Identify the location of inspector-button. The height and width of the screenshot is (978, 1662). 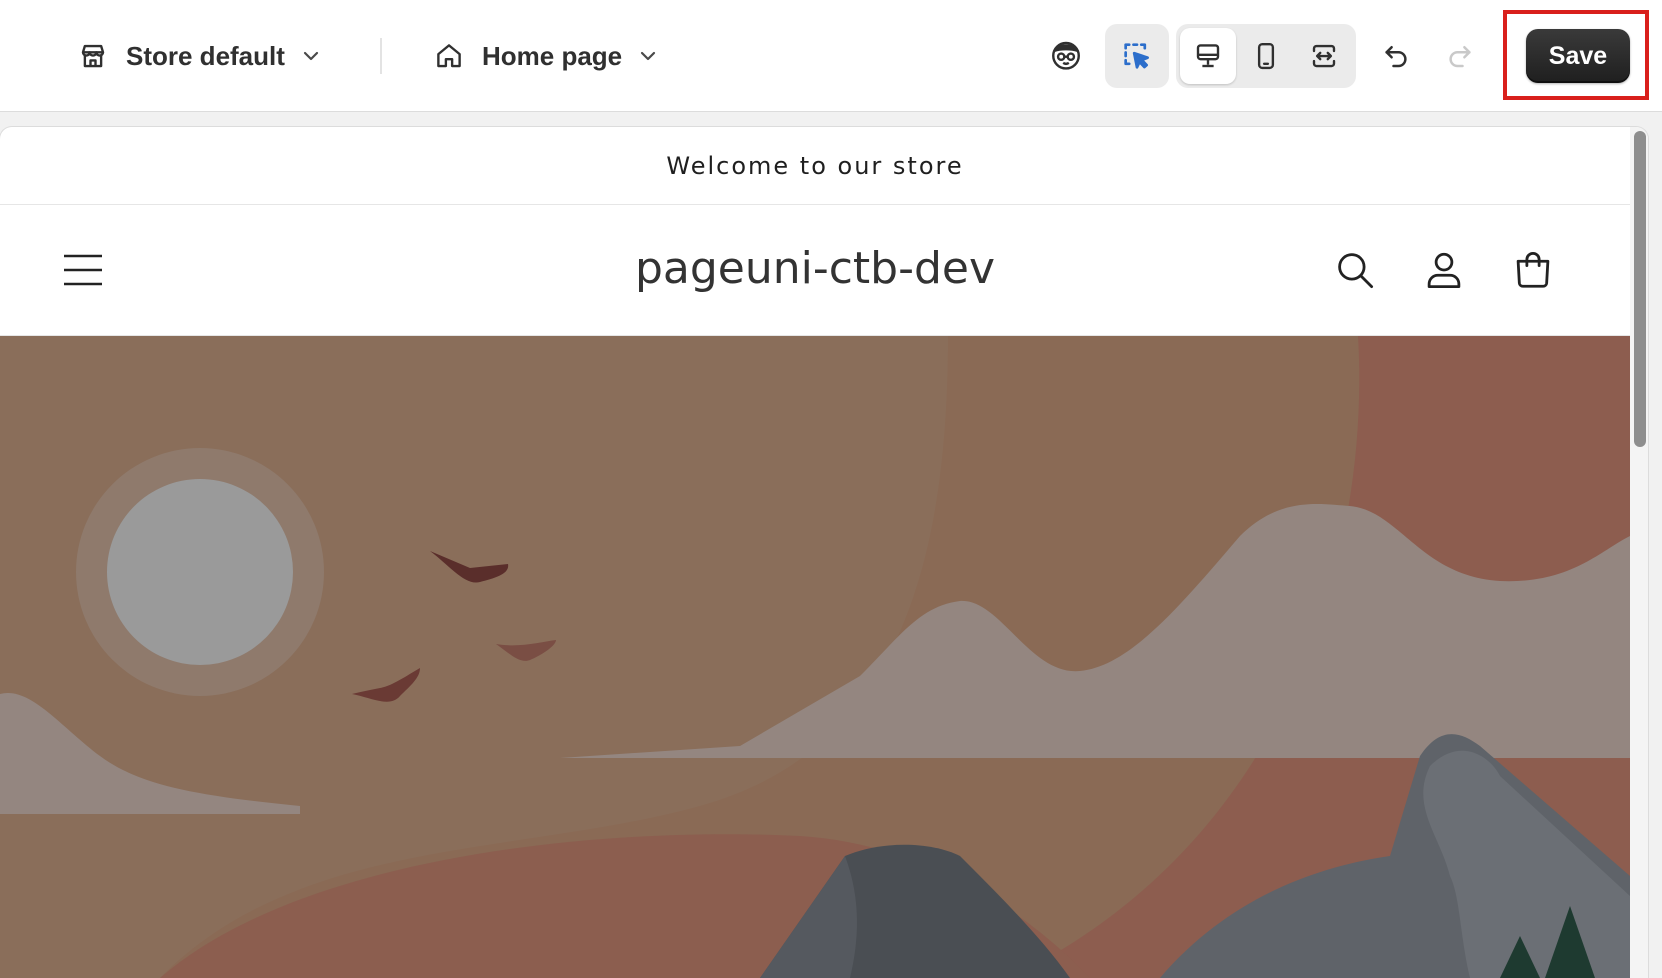
(1137, 56).